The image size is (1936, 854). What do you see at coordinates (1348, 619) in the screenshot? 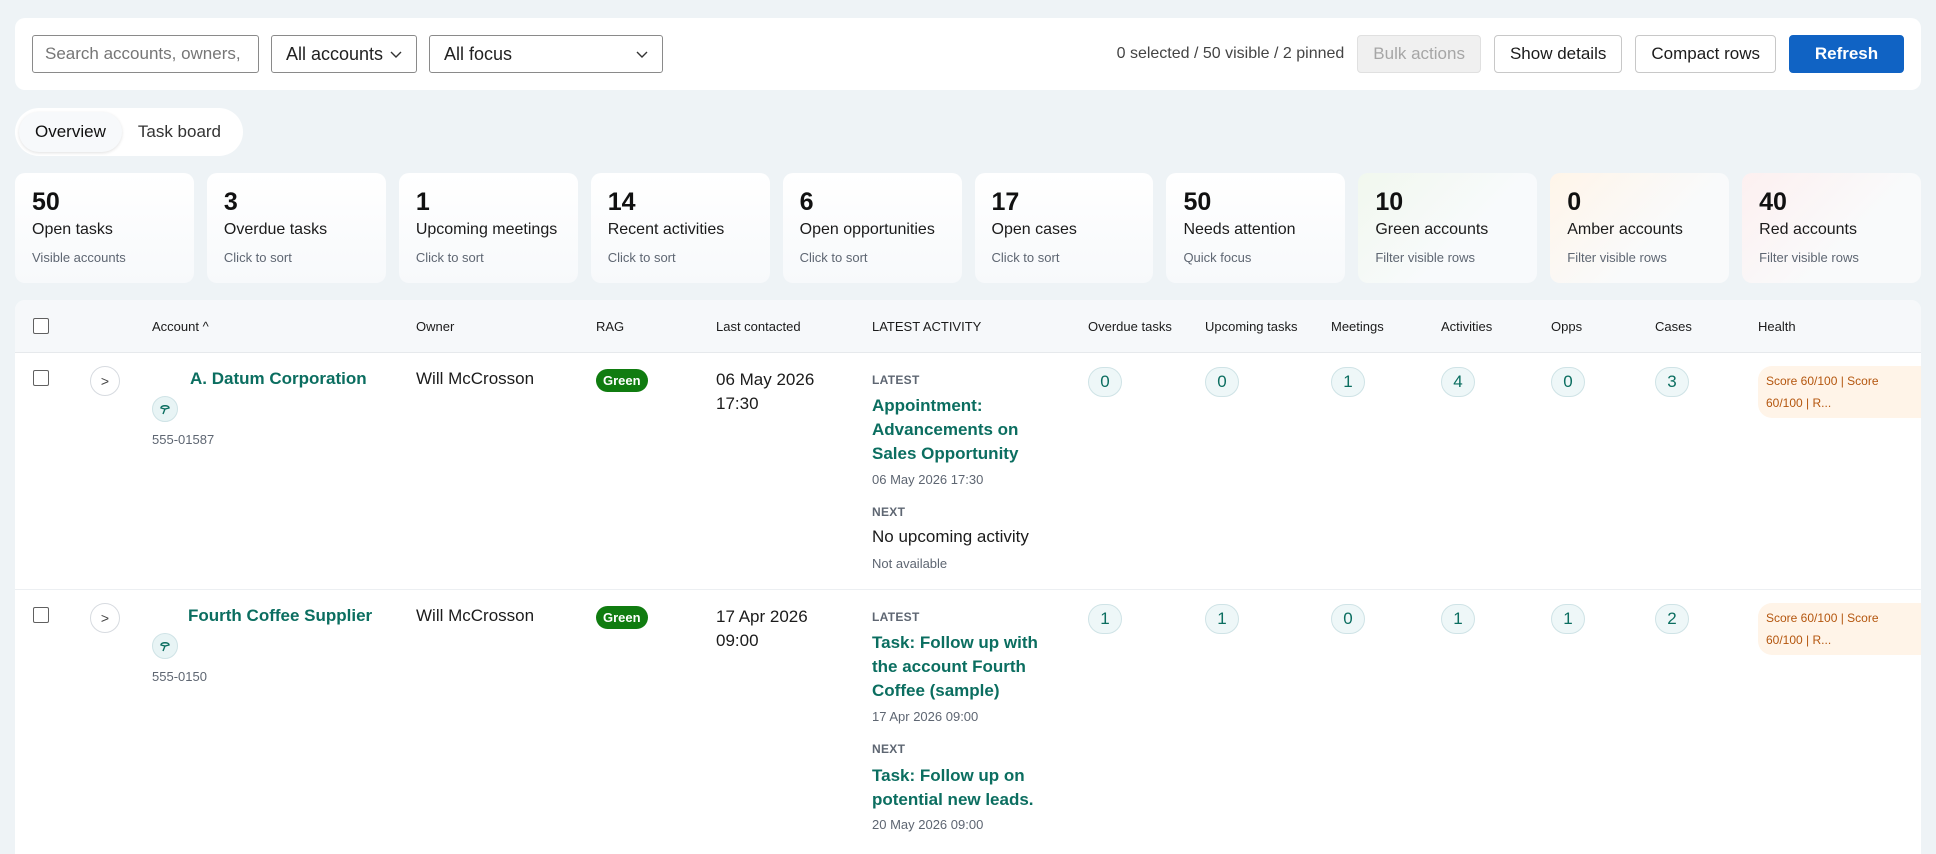
I see `meetings-count: 0` at bounding box center [1348, 619].